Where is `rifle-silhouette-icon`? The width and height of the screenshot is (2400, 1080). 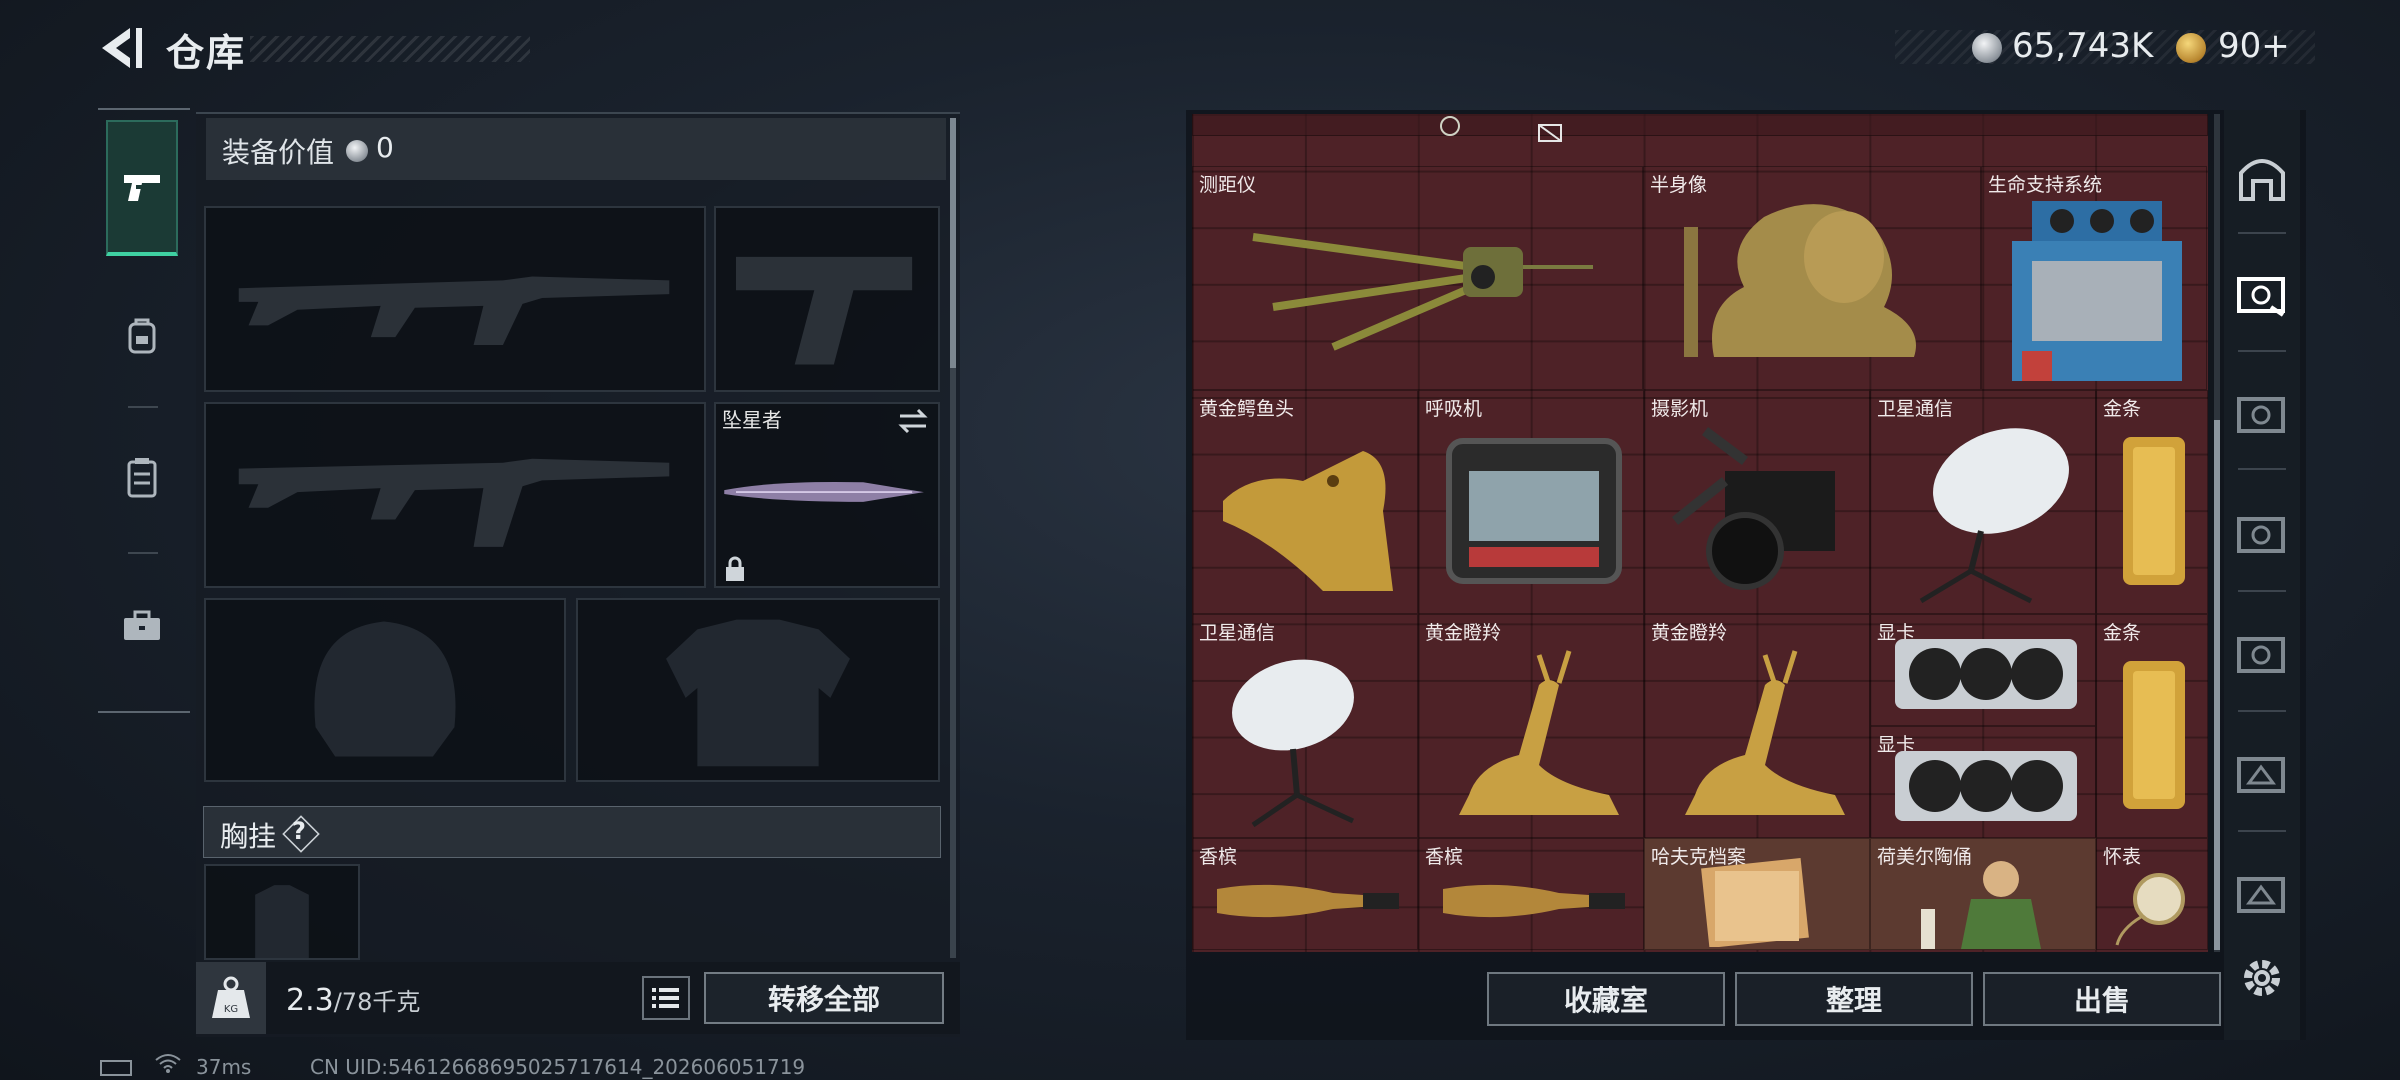 rifle-silhouette-icon is located at coordinates (454, 310).